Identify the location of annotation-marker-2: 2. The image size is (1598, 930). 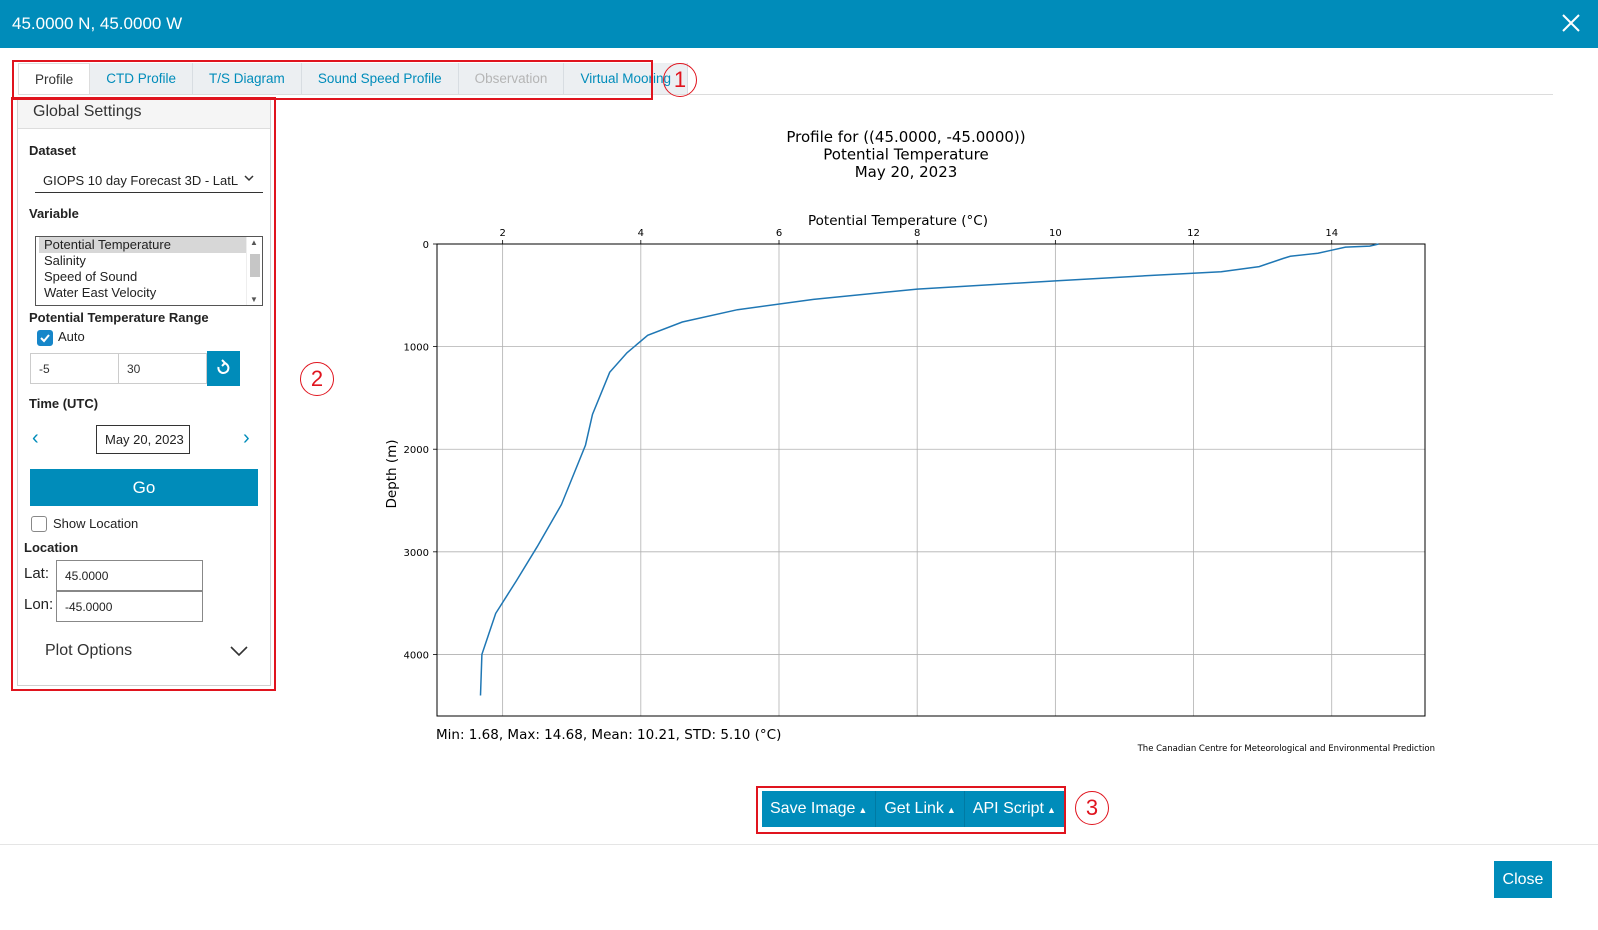
(317, 379).